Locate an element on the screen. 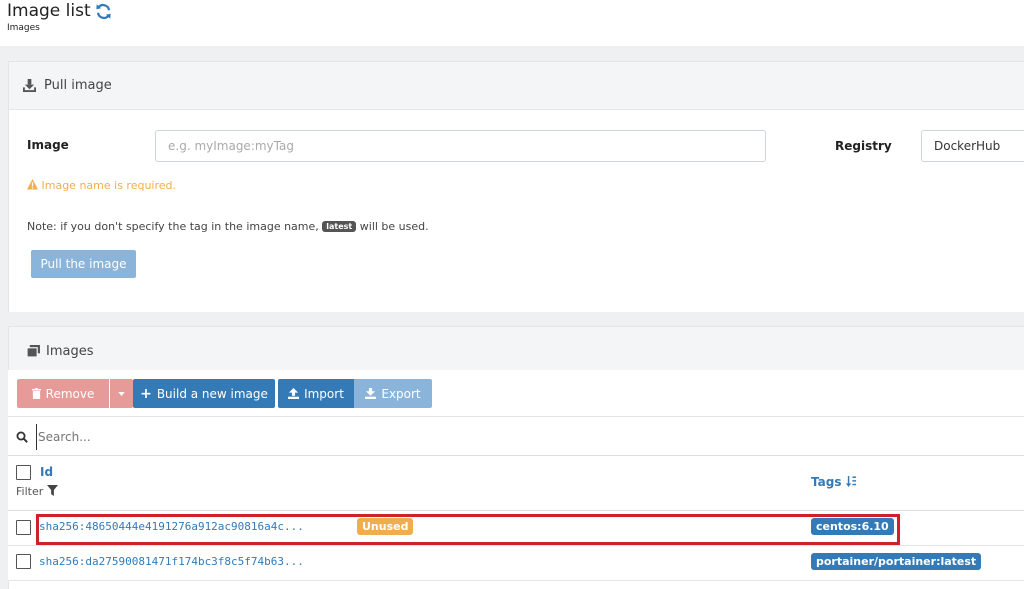  plus-icon: + is located at coordinates (146, 393).